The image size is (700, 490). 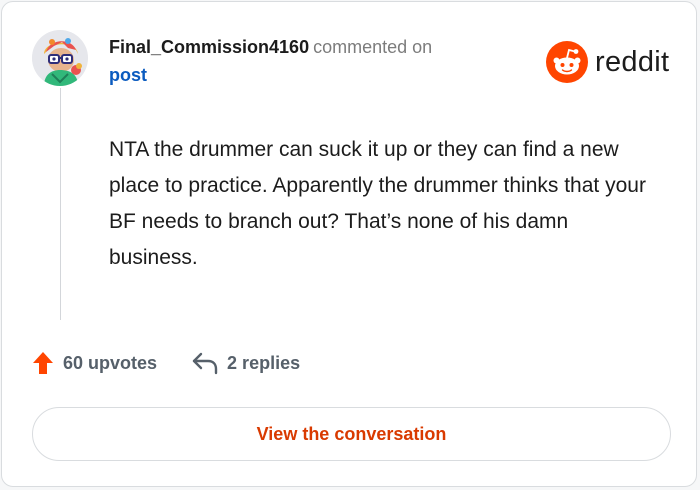 I want to click on upvote-arrow-icon, so click(x=43, y=363).